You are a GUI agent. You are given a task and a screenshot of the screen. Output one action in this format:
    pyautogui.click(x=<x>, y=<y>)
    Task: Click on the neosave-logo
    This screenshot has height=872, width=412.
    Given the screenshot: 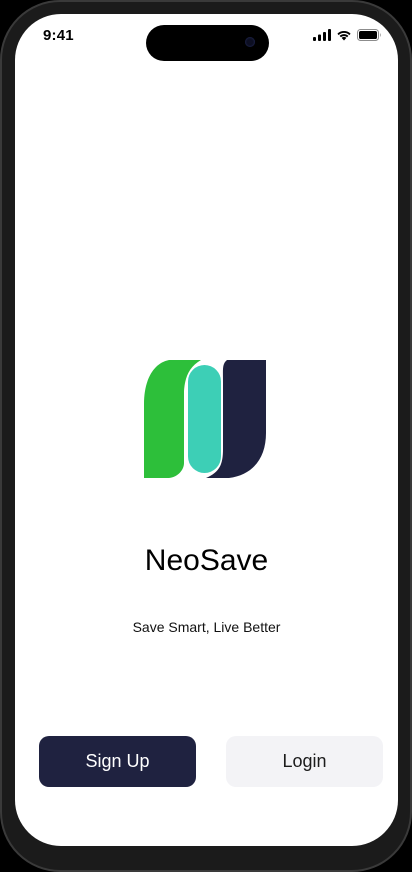 What is the action you would take?
    pyautogui.click(x=205, y=419)
    